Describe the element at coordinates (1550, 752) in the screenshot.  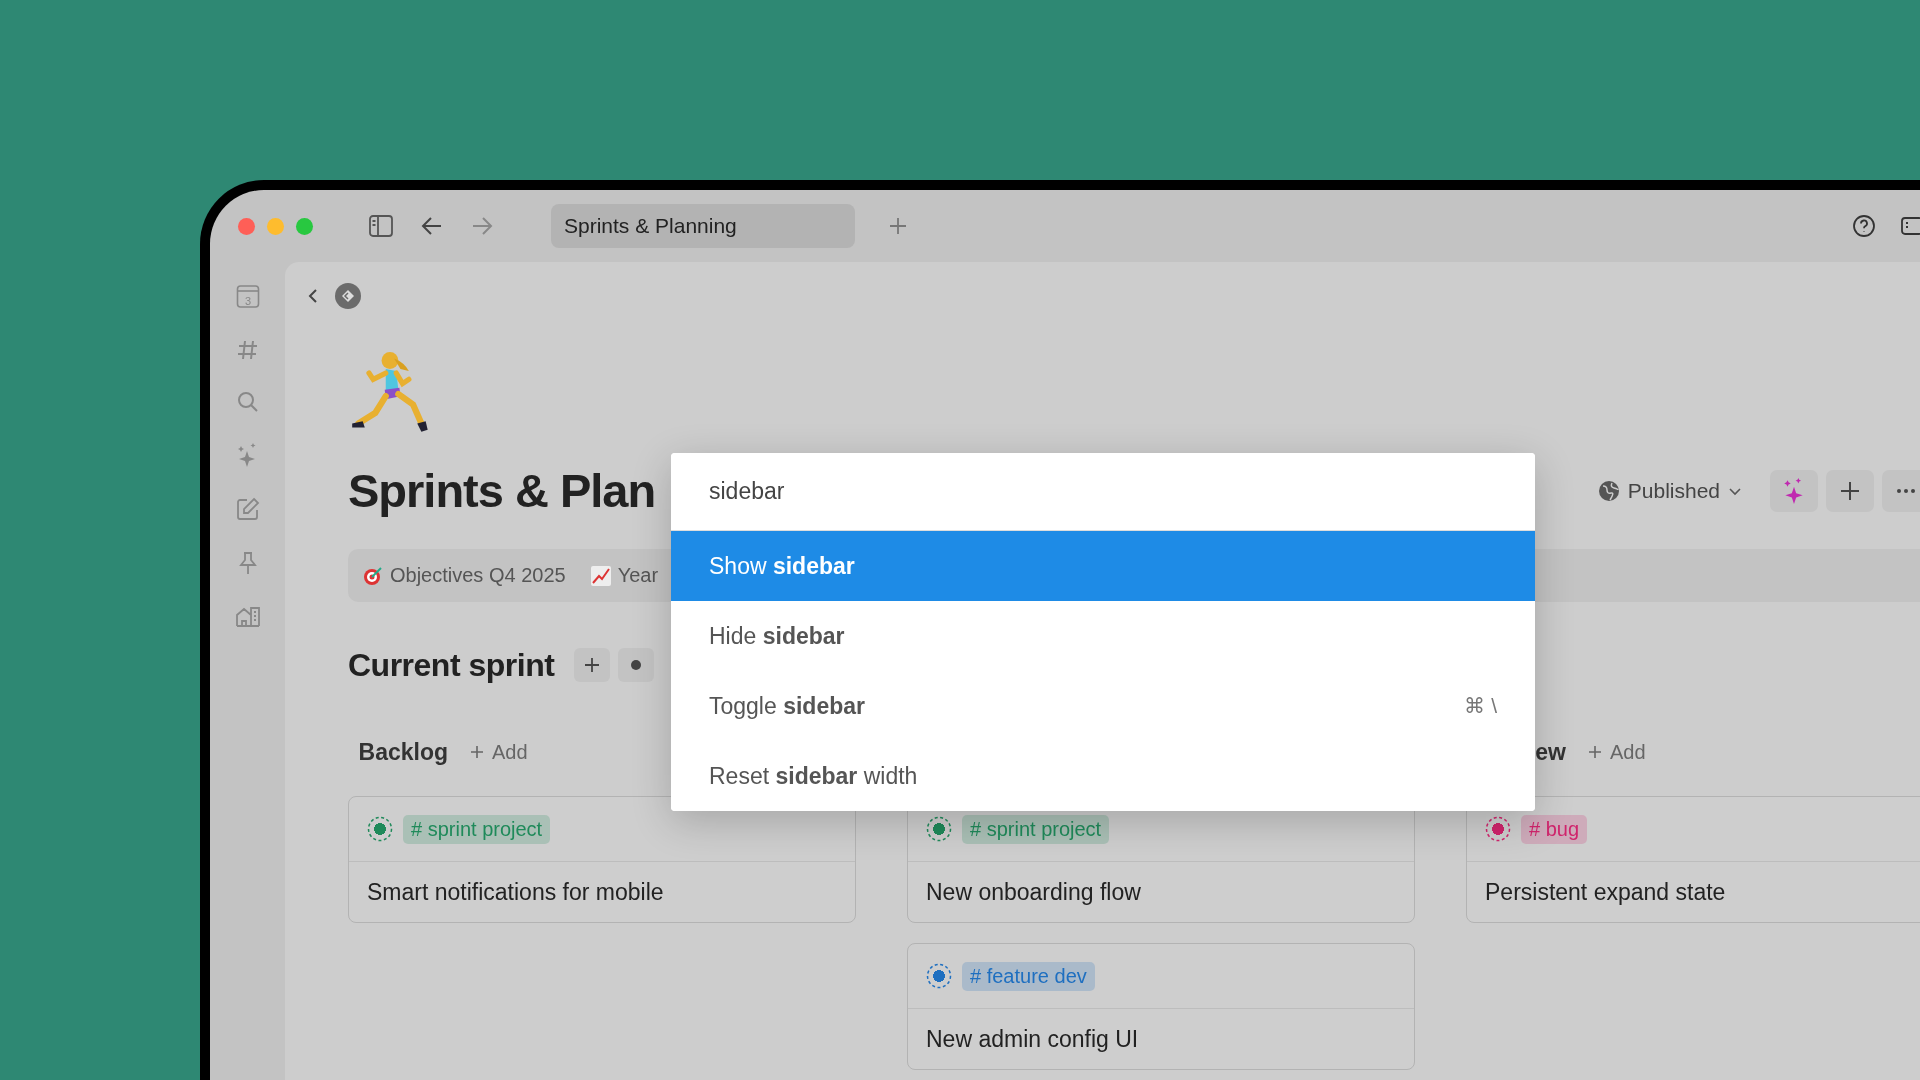
I see `column-title: ew` at that location.